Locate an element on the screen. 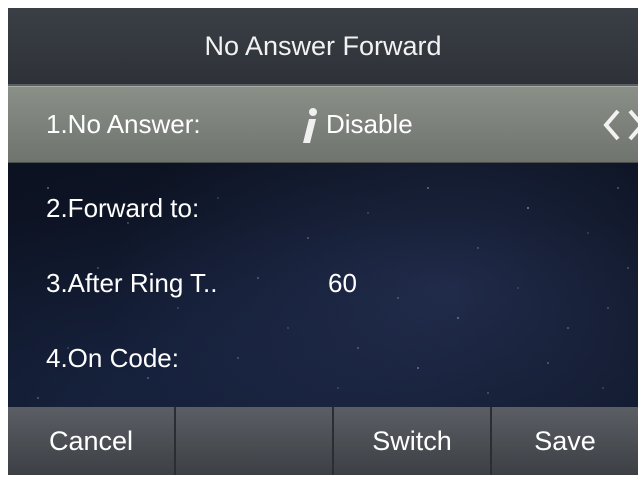 The height and width of the screenshot is (482, 638). setting-label-after-ring-time: 3.After Ring T.. is located at coordinates (132, 283).